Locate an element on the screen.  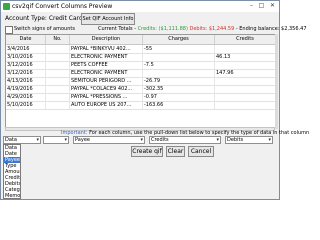
create-qif-button: Create qif is located at coordinates (147, 151).